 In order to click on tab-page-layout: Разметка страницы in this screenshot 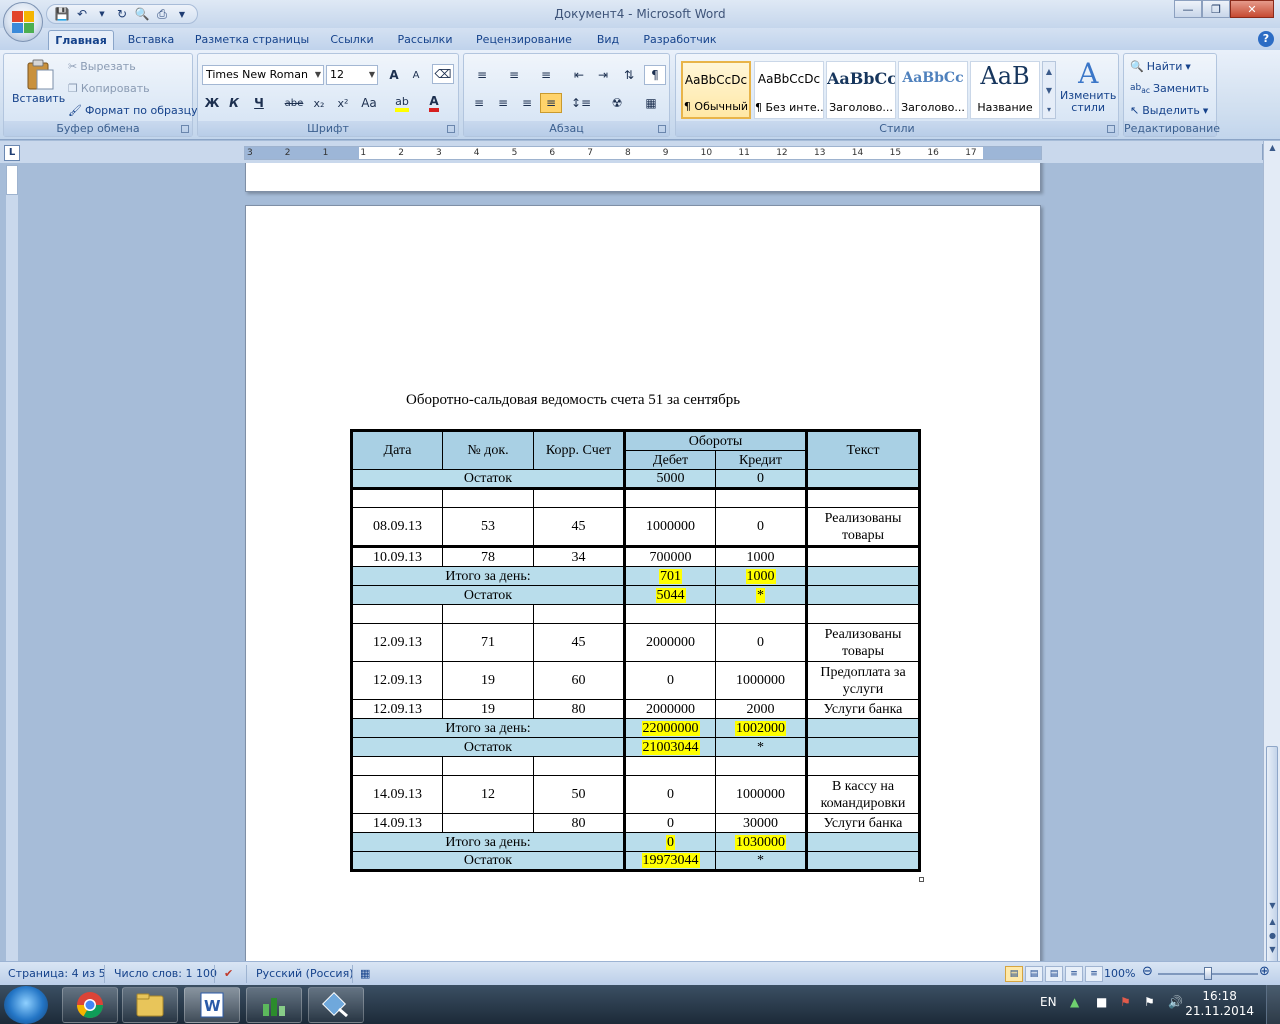, I will do `click(252, 40)`.